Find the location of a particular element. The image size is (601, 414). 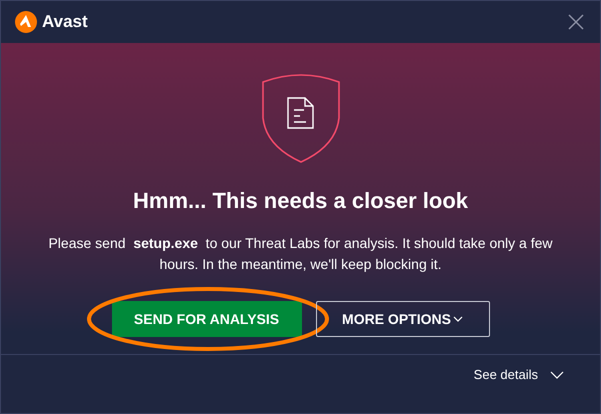

message-text: Please send setup.exe to our Threat Labs for analysis. It should take only a few hours. In the meantime, we'll keep blocking it. is located at coordinates (300, 254).